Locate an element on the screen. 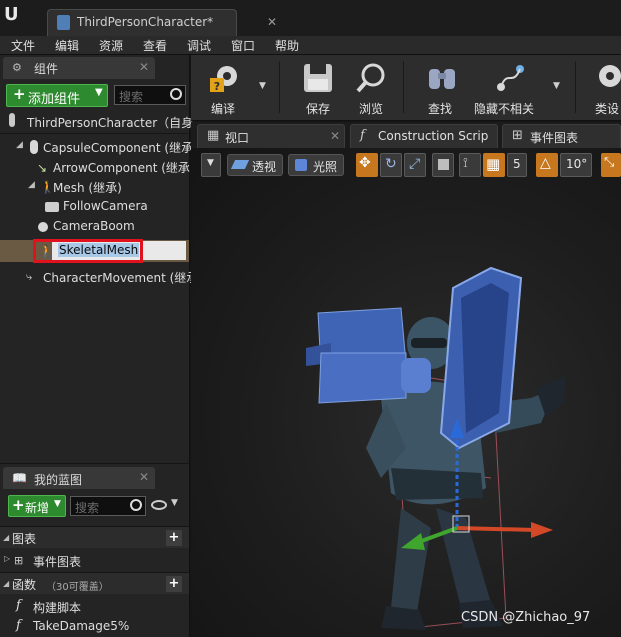 The image size is (621, 637). tree-item-character-movement: ⤷ CharacterMovement (继承) is located at coordinates (101, 277).